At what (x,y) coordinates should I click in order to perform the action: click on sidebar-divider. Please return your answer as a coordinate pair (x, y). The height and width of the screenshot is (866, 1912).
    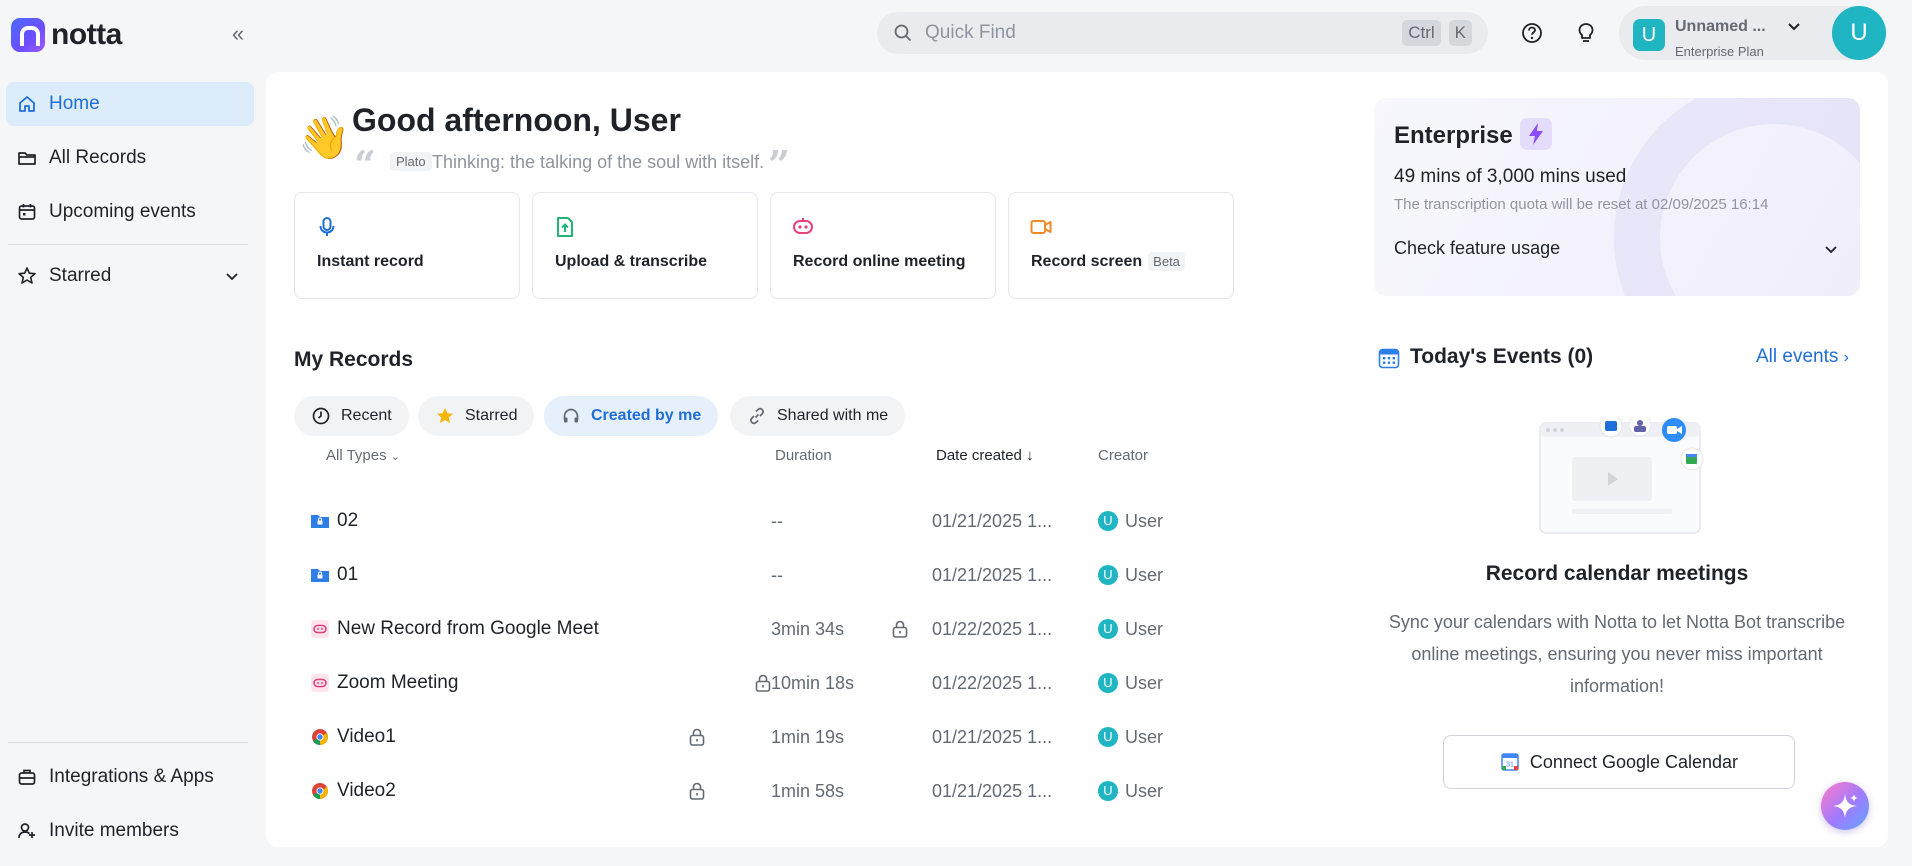
    Looking at the image, I should click on (128, 244).